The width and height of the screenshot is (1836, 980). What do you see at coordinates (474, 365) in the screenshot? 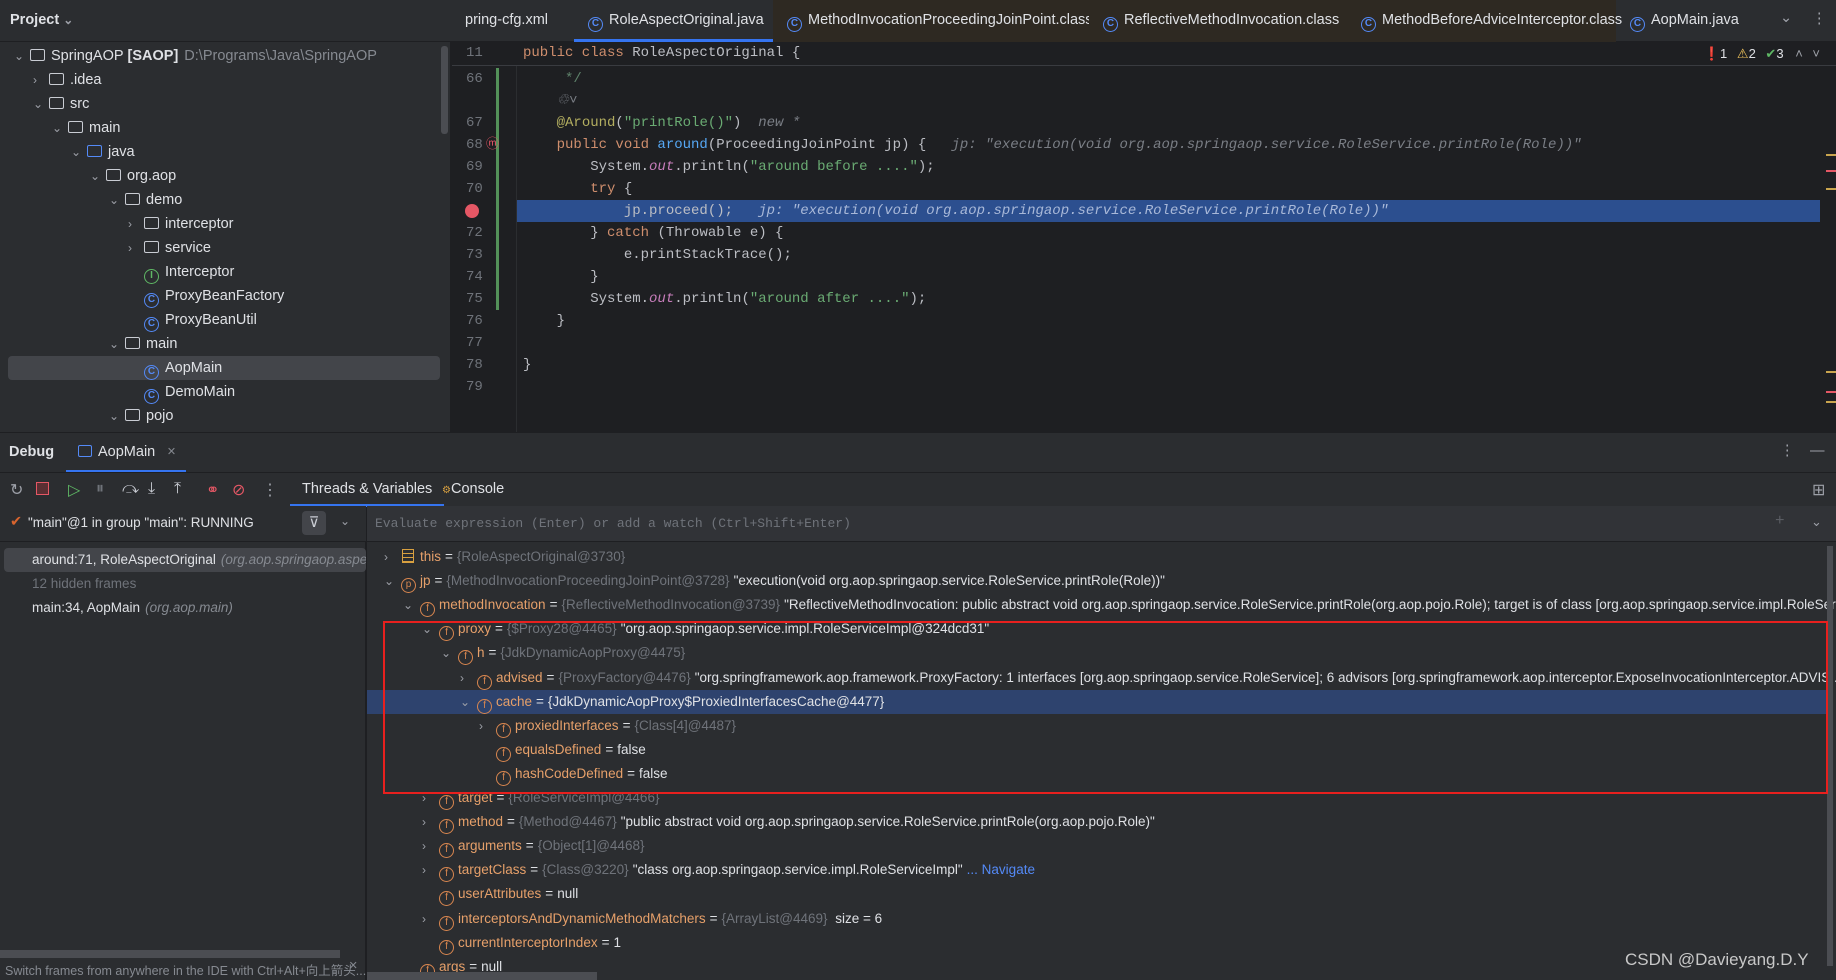
I see `line-number: 78` at bounding box center [474, 365].